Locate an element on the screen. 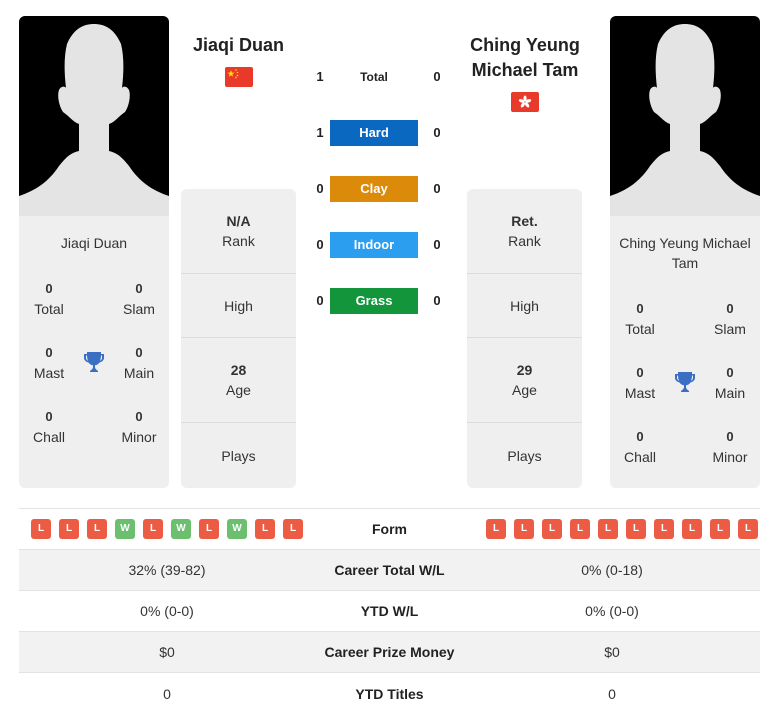 This screenshot has width=779, height=719. table-row: 32% (39-82) Career Total W/L 0% (0-18) is located at coordinates (389, 570).